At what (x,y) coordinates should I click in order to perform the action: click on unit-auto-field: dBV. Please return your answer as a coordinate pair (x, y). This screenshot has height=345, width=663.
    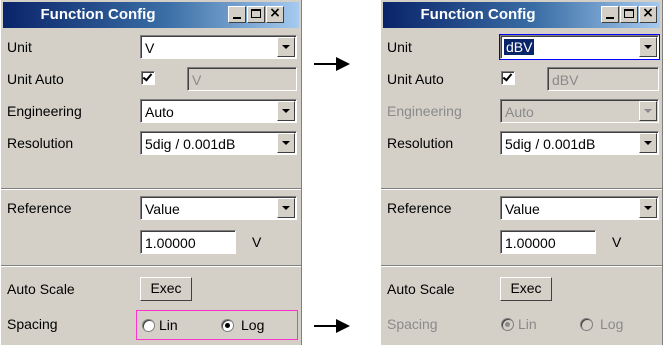
    Looking at the image, I should click on (603, 79).